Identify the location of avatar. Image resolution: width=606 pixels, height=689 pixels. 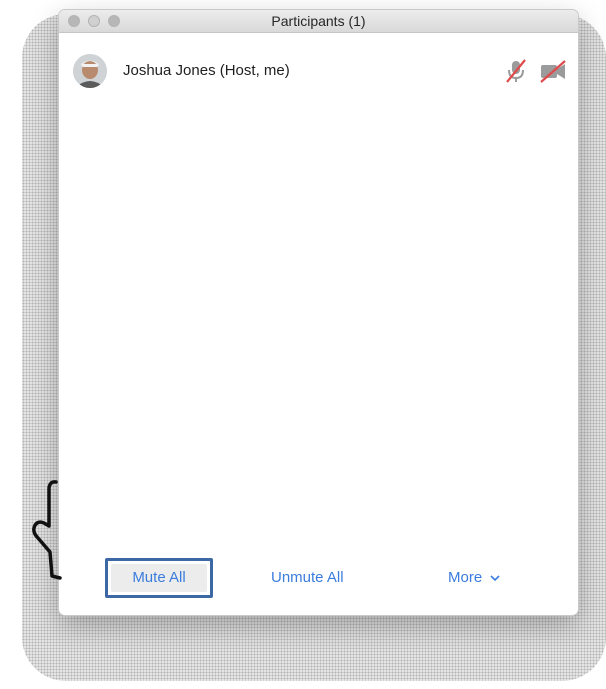
(90, 71).